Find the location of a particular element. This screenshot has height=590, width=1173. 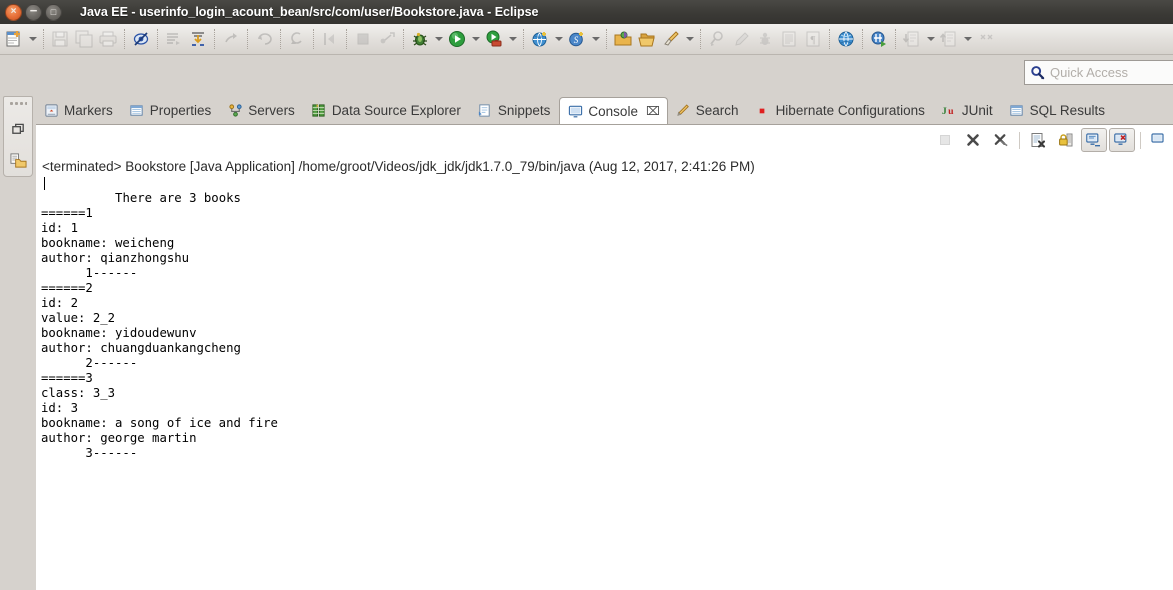

quick-outline-icon is located at coordinates (173, 39).